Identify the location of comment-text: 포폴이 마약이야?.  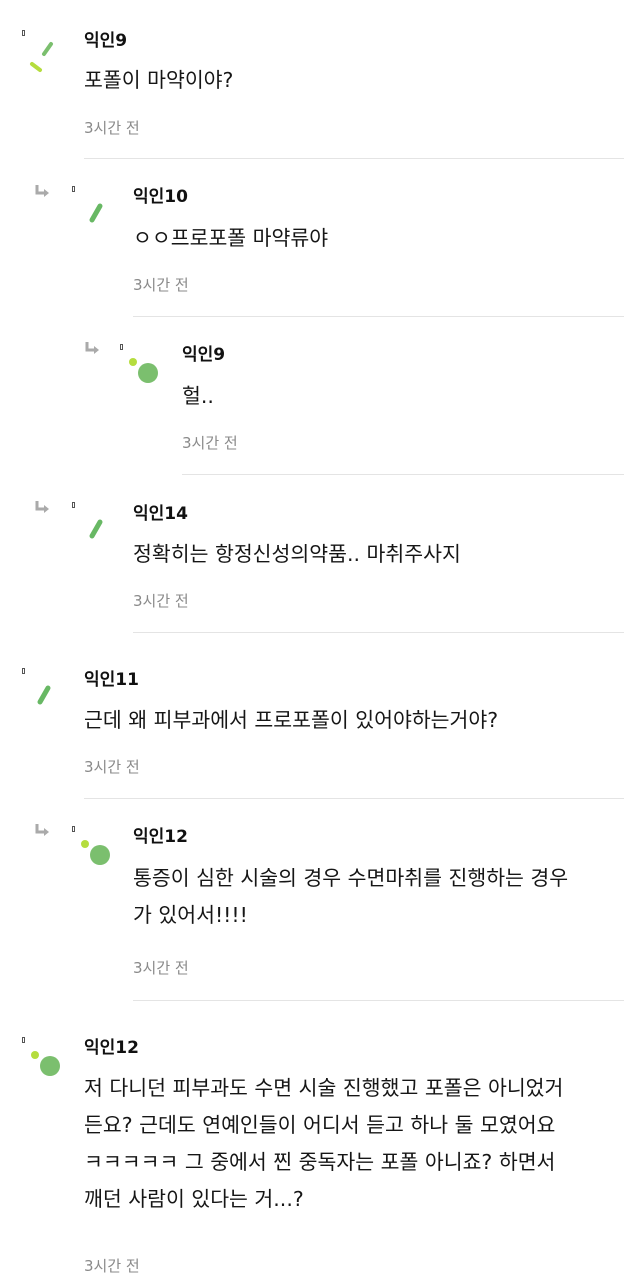
(158, 80).